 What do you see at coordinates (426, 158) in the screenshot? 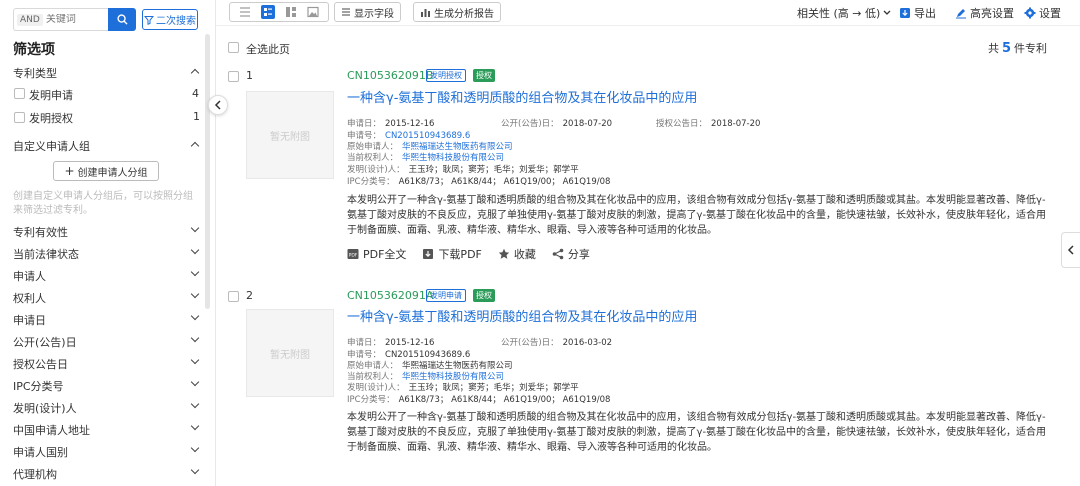
I see `meta-current-owner: 当前权利人： 华熙生物科技股份有限公司` at bounding box center [426, 158].